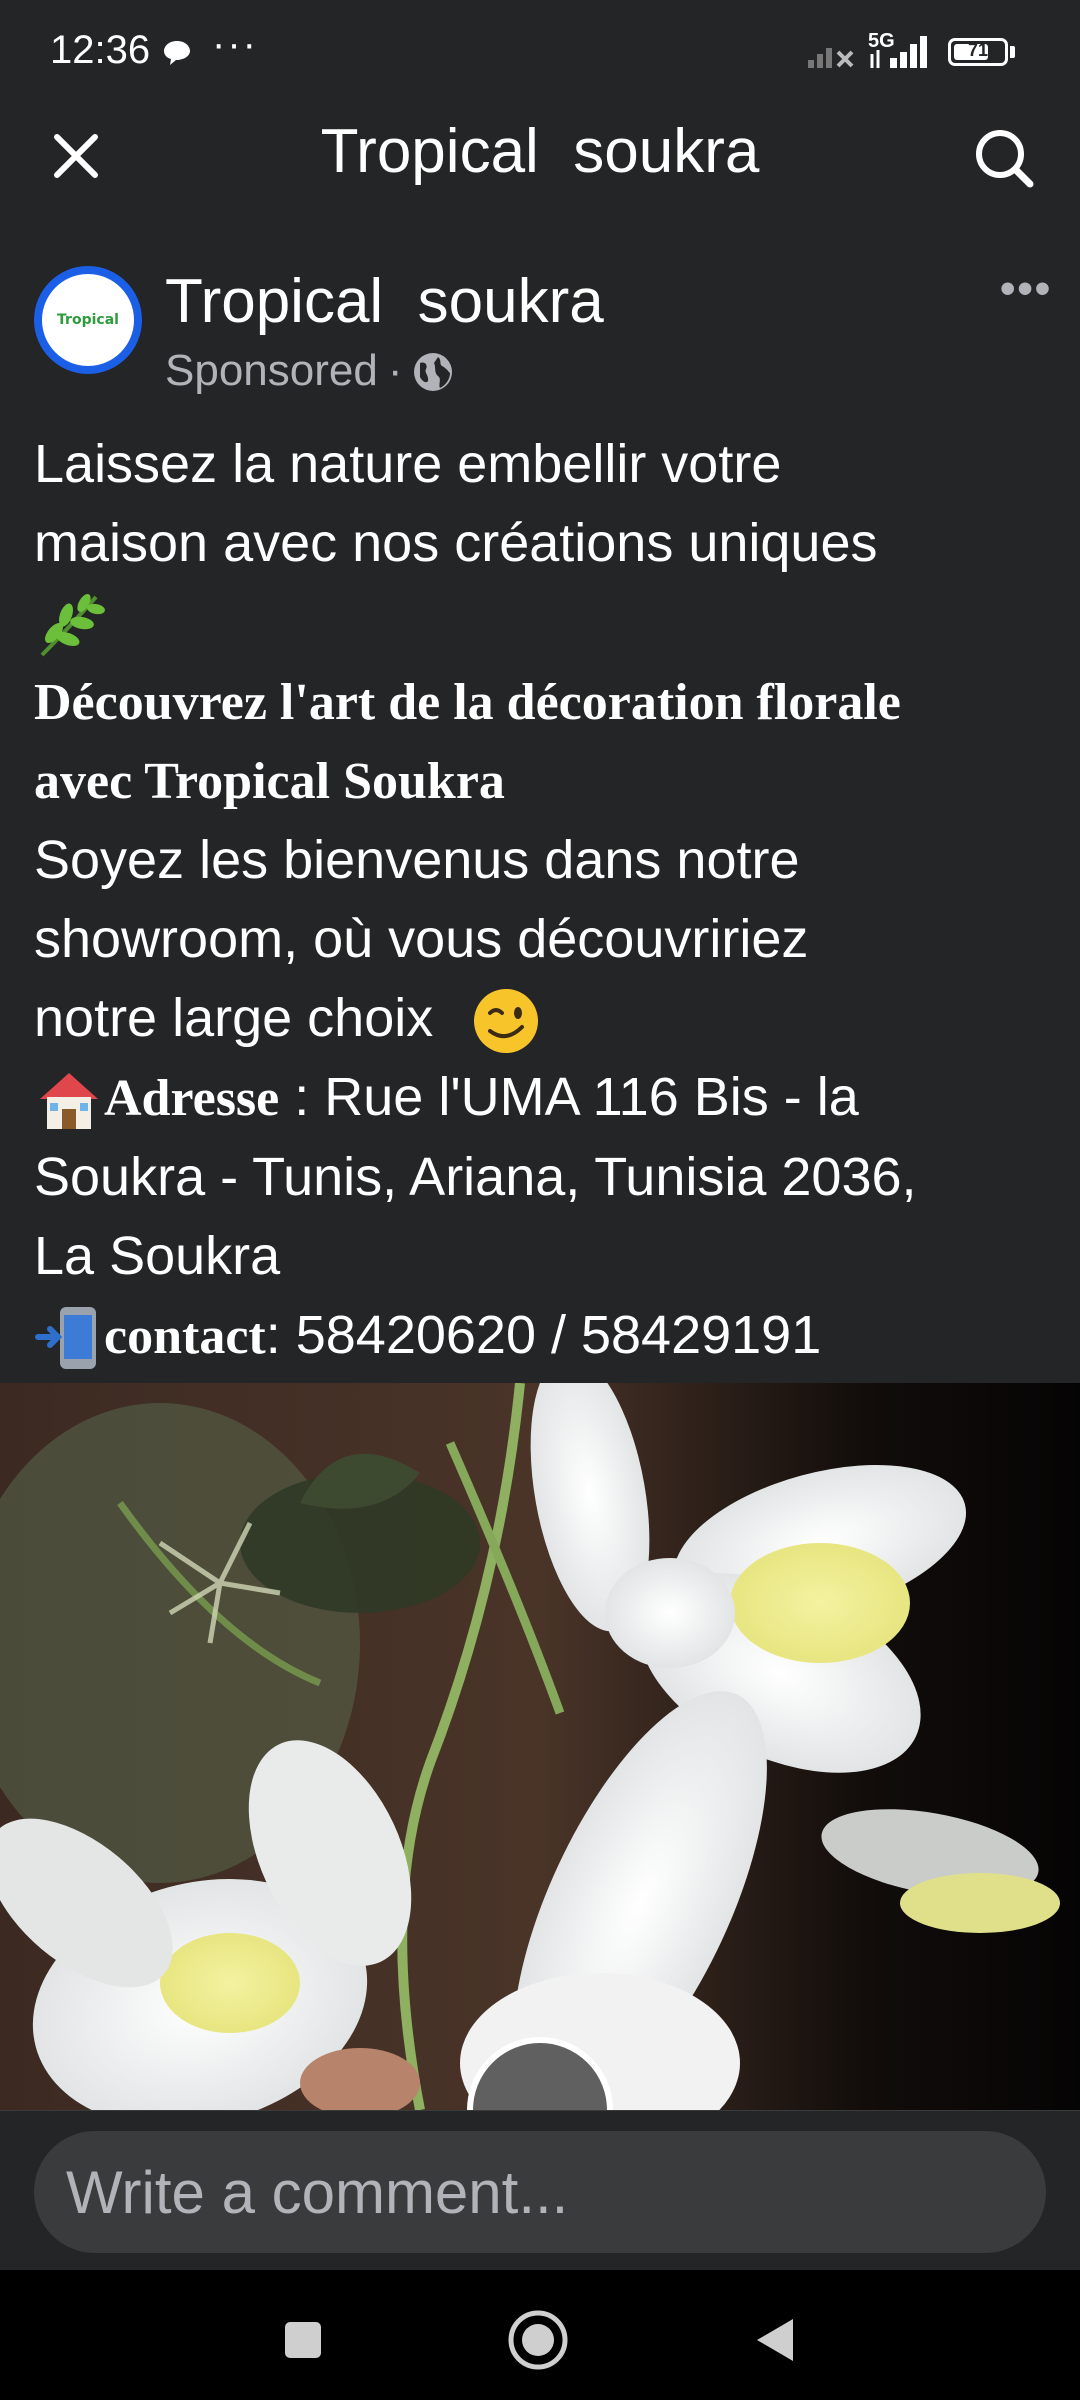  I want to click on house-icon, so click(69, 1101).